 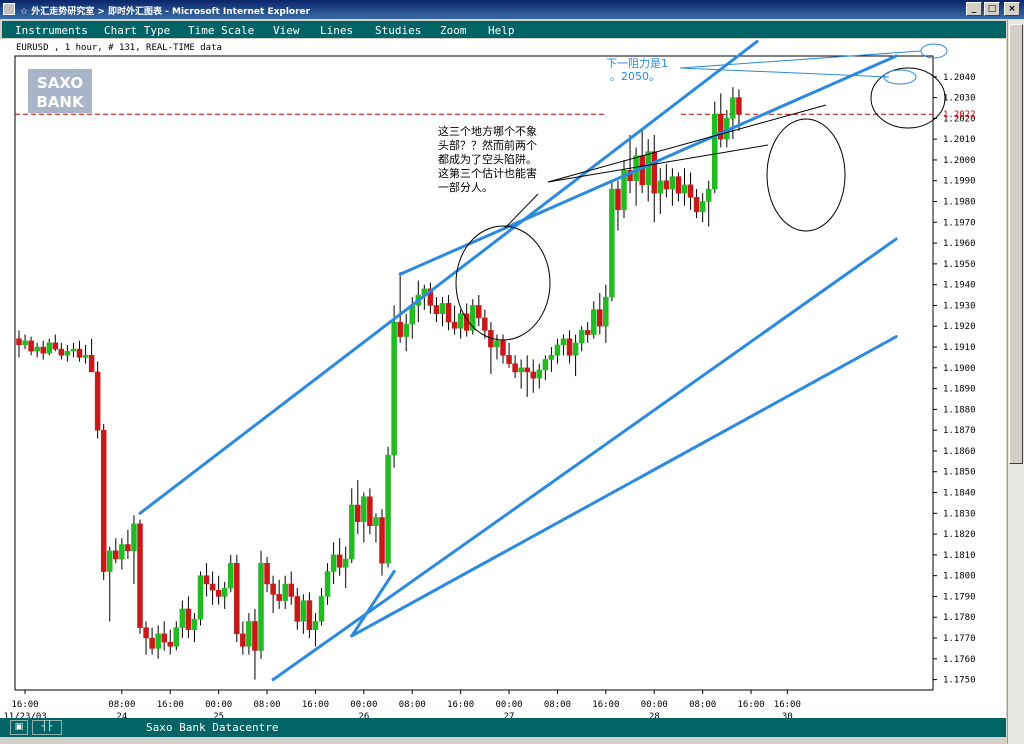 I want to click on vertical-scrollbar, so click(x=1015, y=382).